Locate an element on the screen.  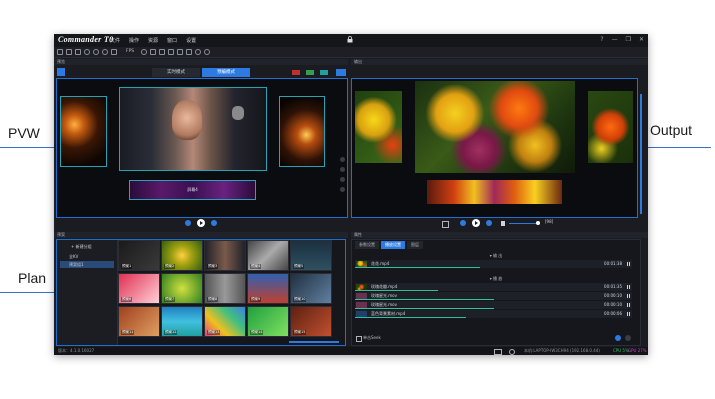
plan-thumb-7: 预案7 is located at coordinates (182, 288).